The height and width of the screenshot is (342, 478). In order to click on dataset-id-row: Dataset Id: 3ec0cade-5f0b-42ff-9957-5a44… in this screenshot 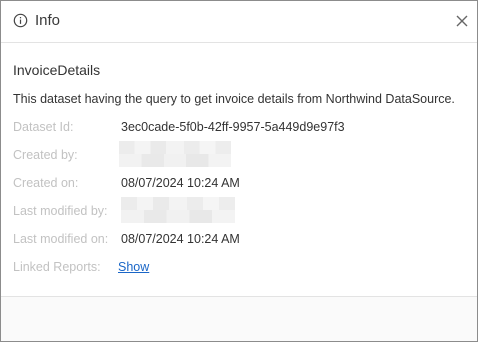, I will do `click(238, 129)`.